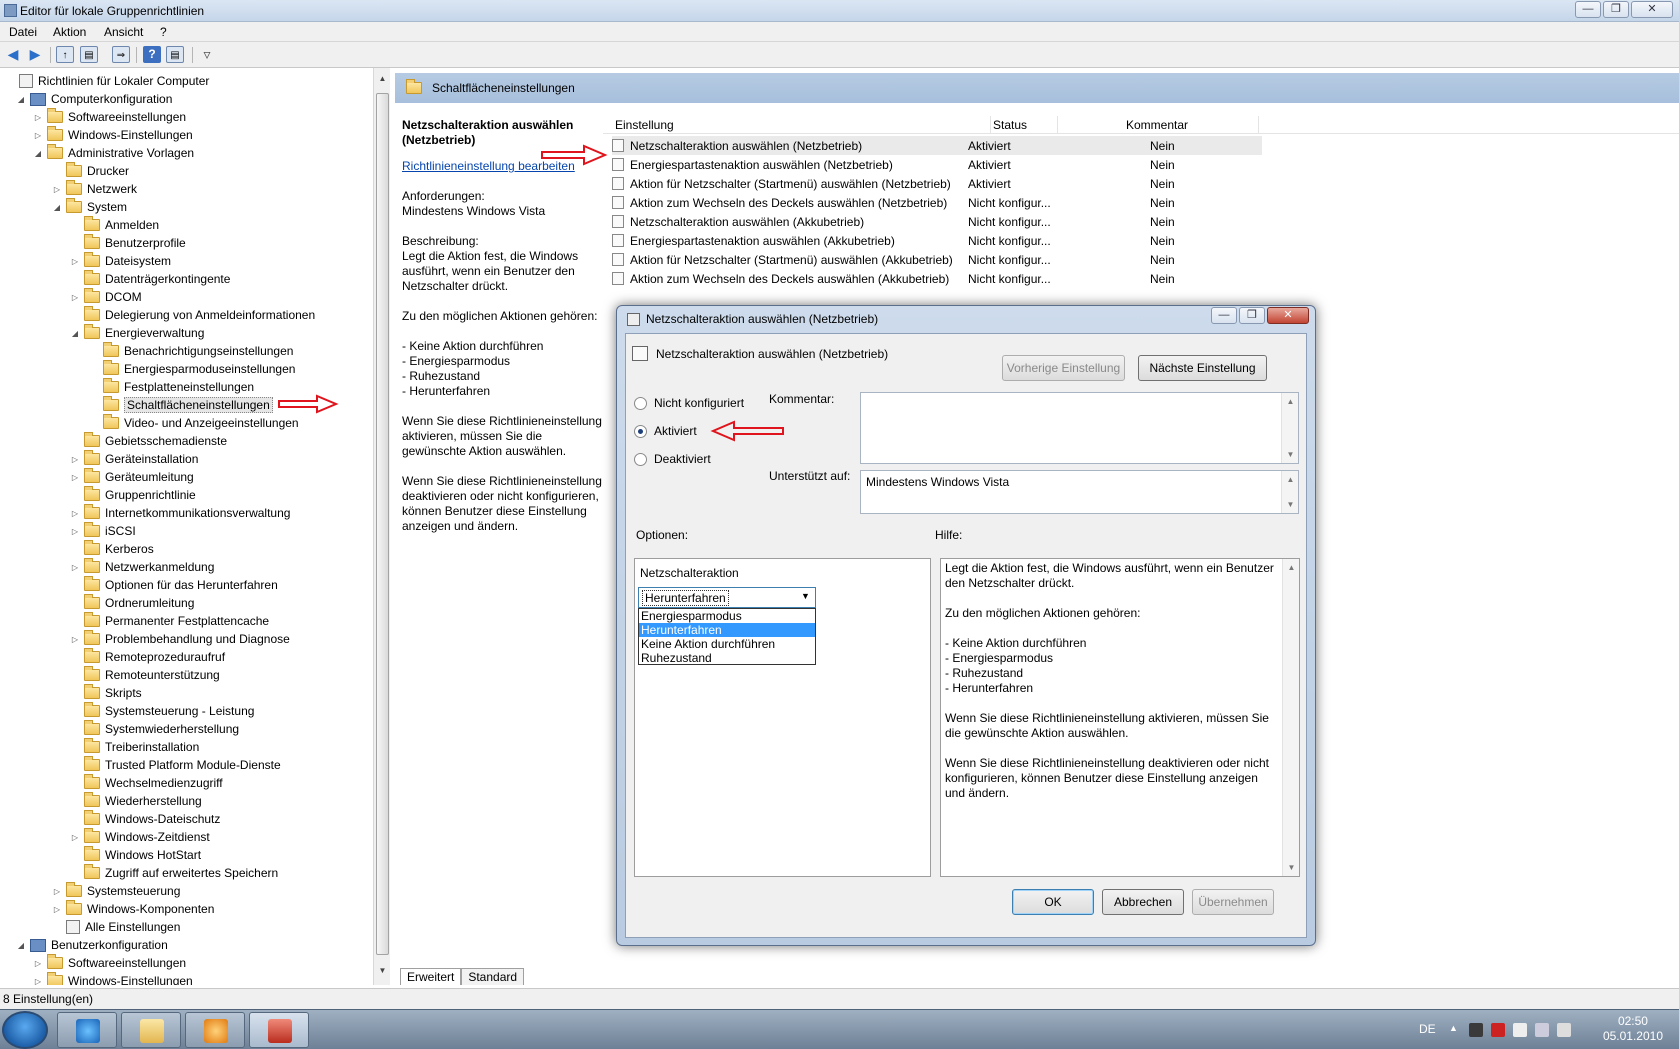 The image size is (1679, 1049). I want to click on tray-app-icon, so click(1476, 1030).